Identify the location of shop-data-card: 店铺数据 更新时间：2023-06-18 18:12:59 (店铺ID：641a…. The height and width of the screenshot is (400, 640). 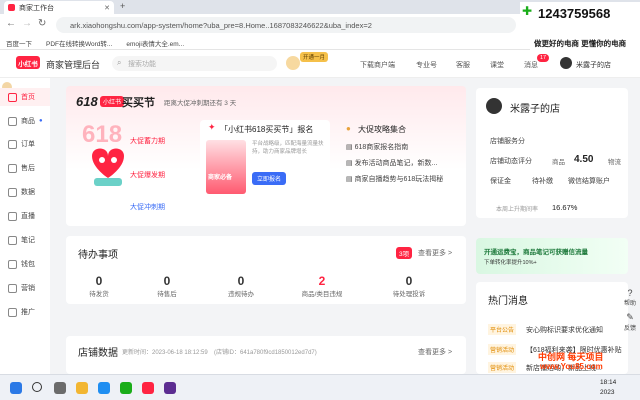
(266, 355).